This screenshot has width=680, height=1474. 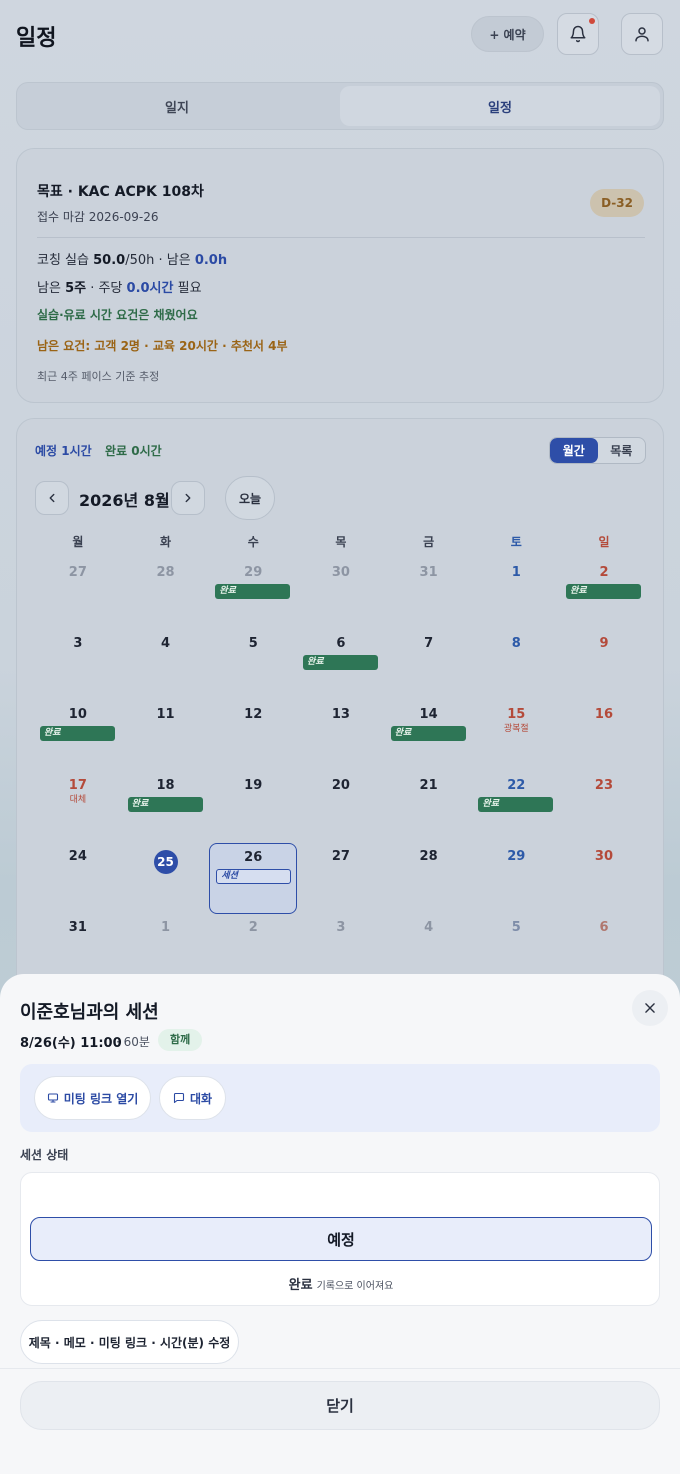 I want to click on done-hours: 완료 0시간, so click(x=133, y=451).